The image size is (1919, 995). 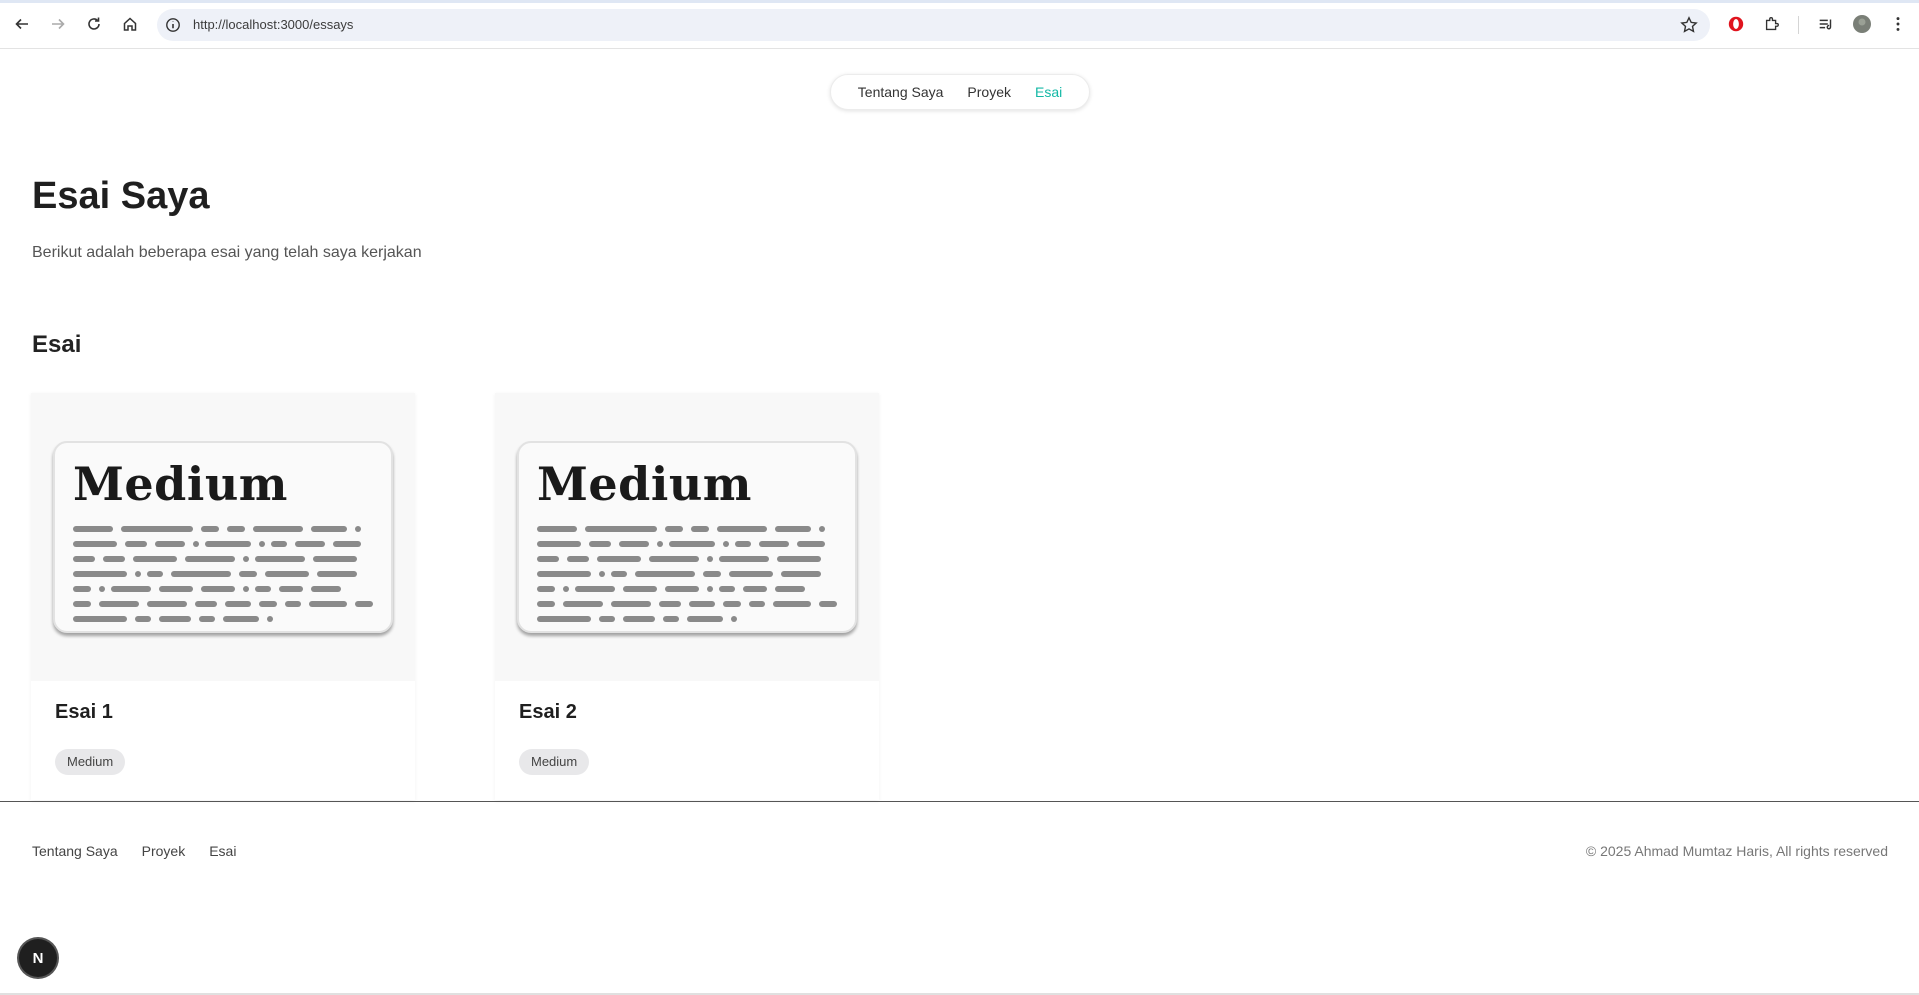 What do you see at coordinates (959, 1) in the screenshot?
I see `tab-strip-edge` at bounding box center [959, 1].